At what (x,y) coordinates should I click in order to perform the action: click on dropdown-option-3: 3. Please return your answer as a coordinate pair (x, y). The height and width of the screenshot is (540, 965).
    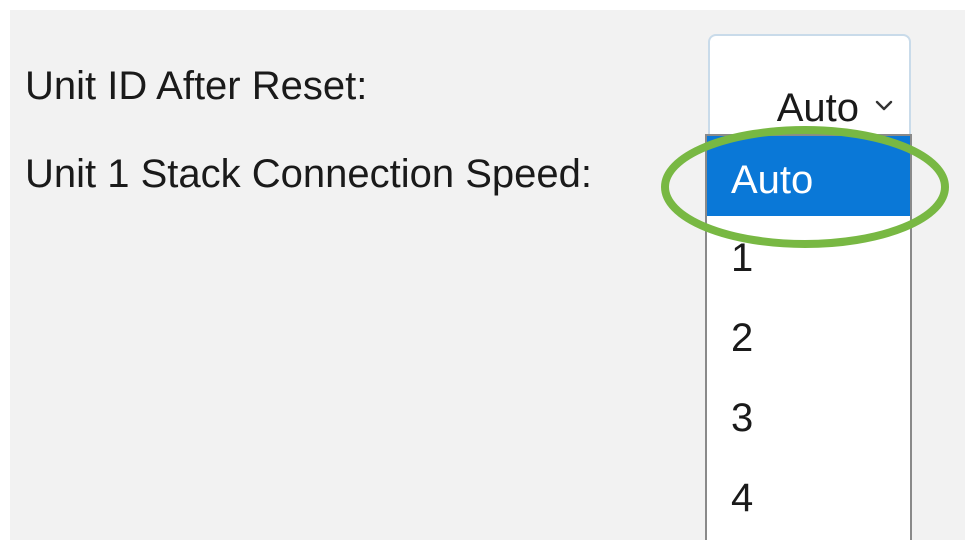
    Looking at the image, I should click on (808, 416).